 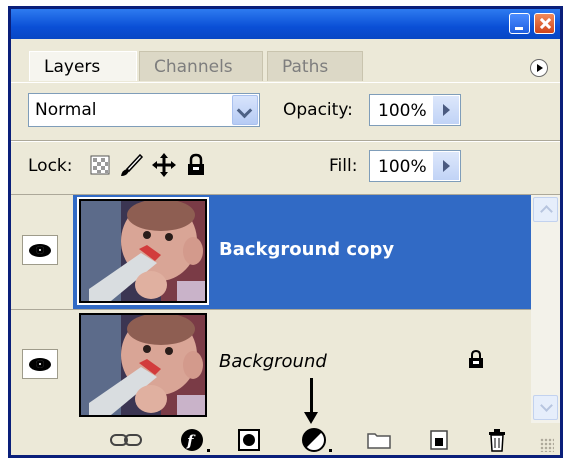 What do you see at coordinates (83, 66) in the screenshot?
I see `tab-layers: Layers` at bounding box center [83, 66].